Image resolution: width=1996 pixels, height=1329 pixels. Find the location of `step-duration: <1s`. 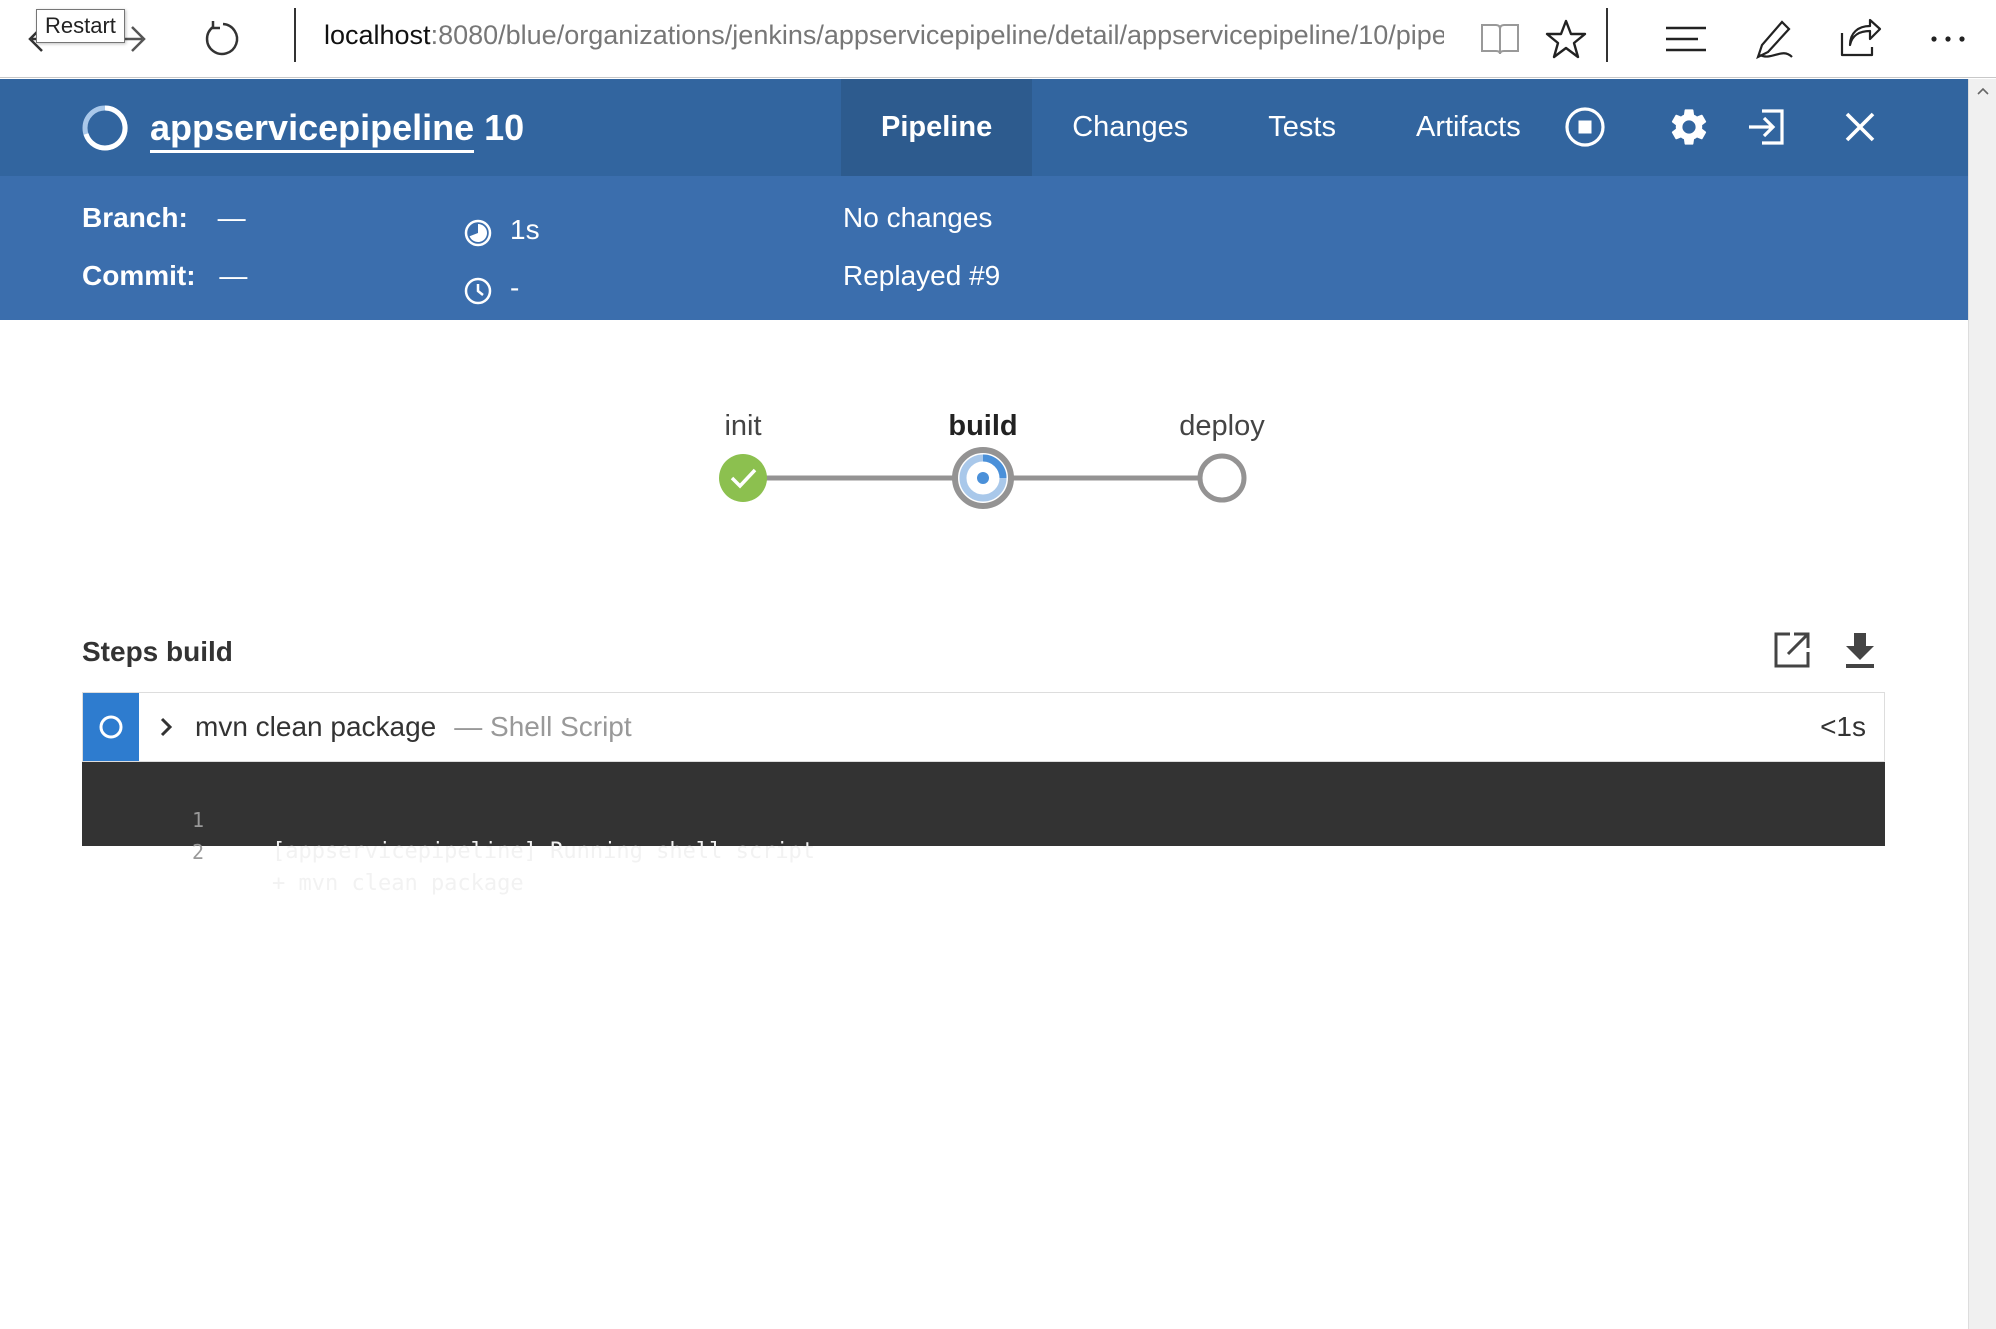

step-duration: <1s is located at coordinates (1843, 726).